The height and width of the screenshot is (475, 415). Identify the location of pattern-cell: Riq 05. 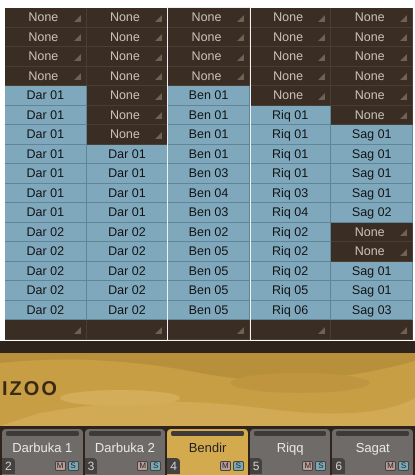
(291, 290).